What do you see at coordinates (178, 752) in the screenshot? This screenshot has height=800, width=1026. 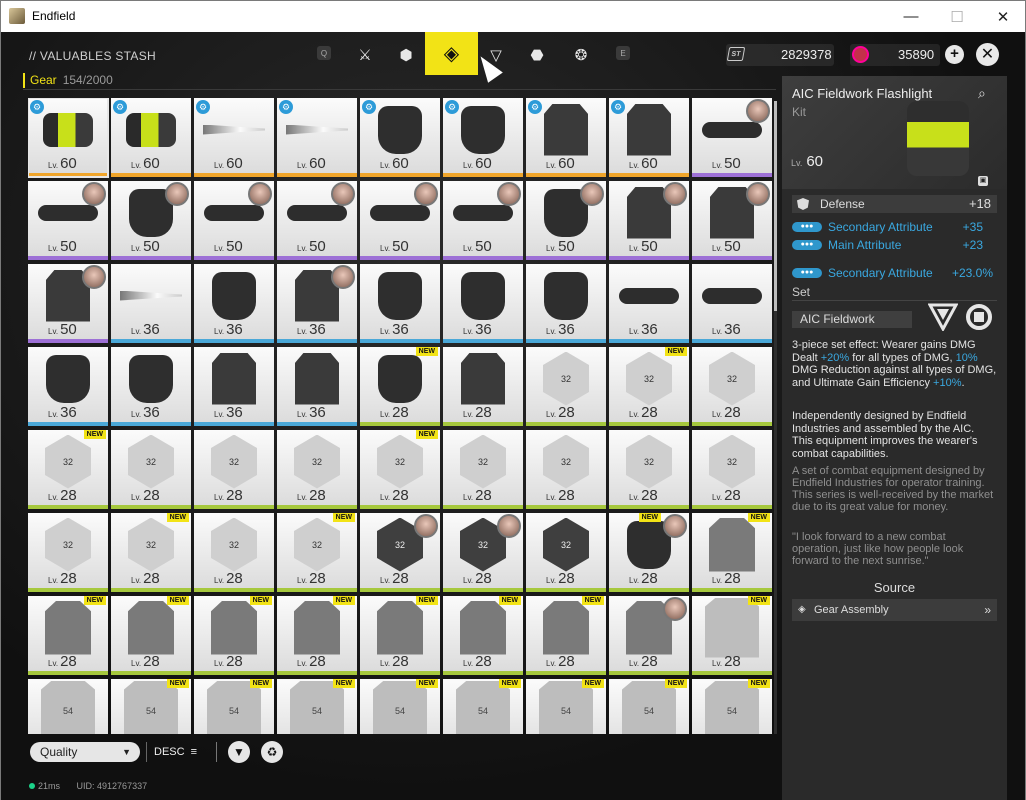 I see `sort-order-button: DESC ≡` at bounding box center [178, 752].